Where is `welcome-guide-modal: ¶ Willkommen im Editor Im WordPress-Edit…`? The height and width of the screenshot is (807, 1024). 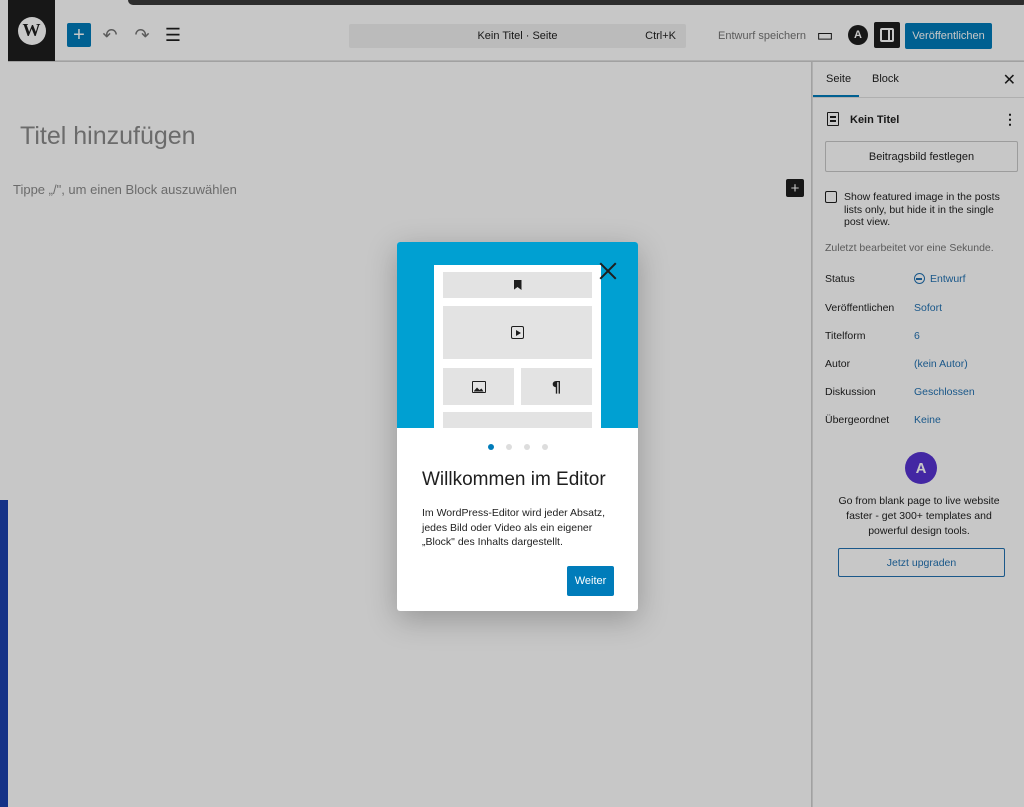
welcome-guide-modal: ¶ Willkommen im Editor Im WordPress-Edit… is located at coordinates (517, 426).